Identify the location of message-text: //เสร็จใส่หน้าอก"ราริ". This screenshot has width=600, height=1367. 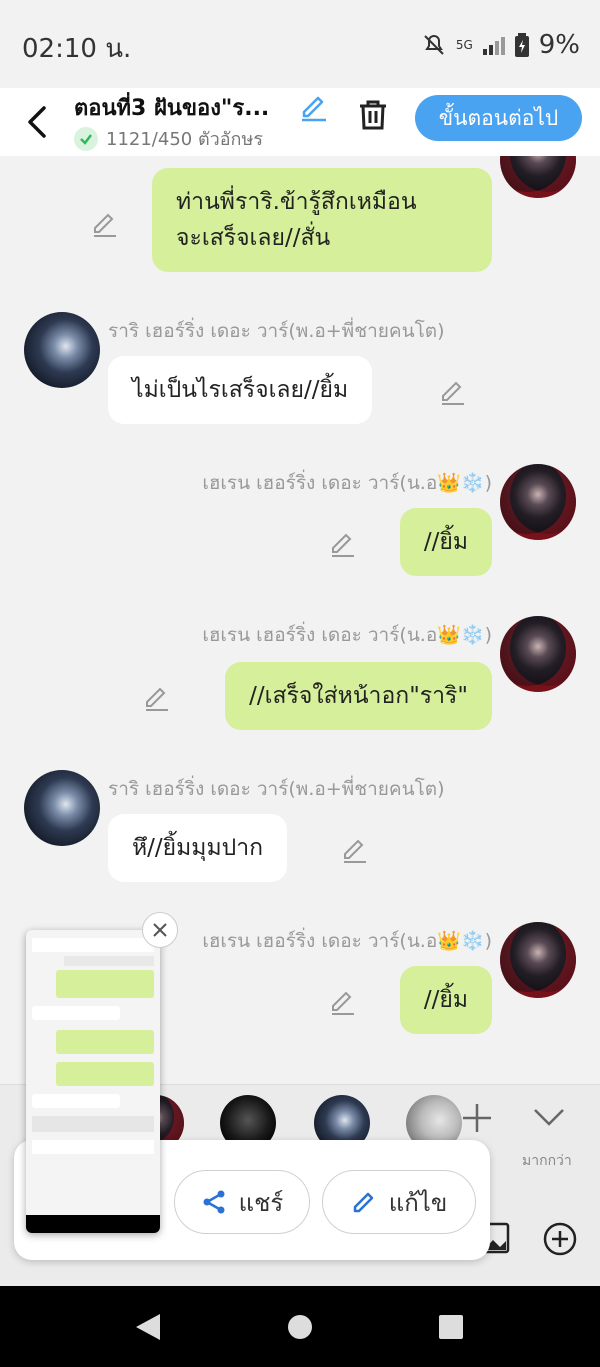
(358, 696).